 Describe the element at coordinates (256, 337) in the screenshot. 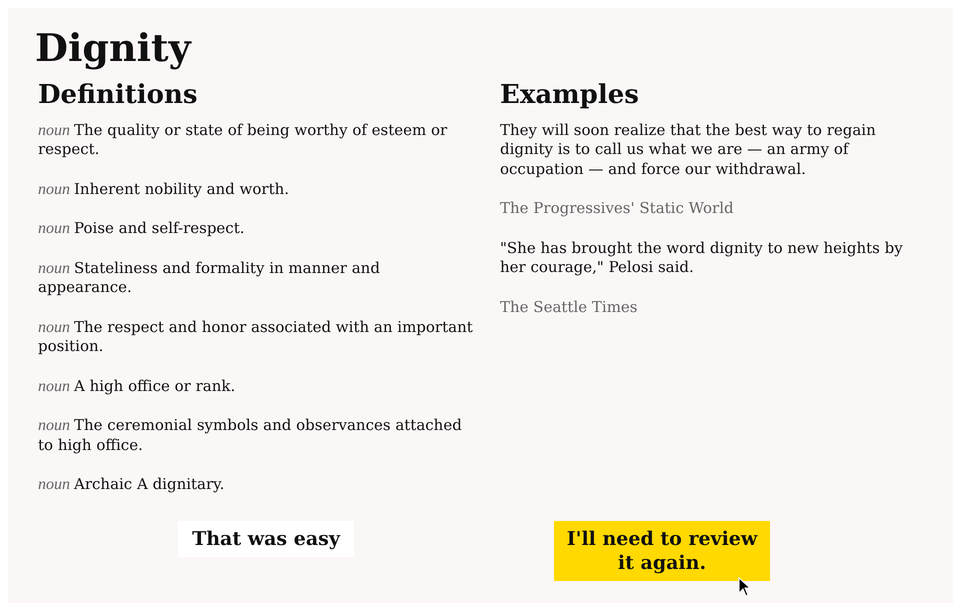

I see `definition: noun The respect and honor associated with an important position.` at that location.